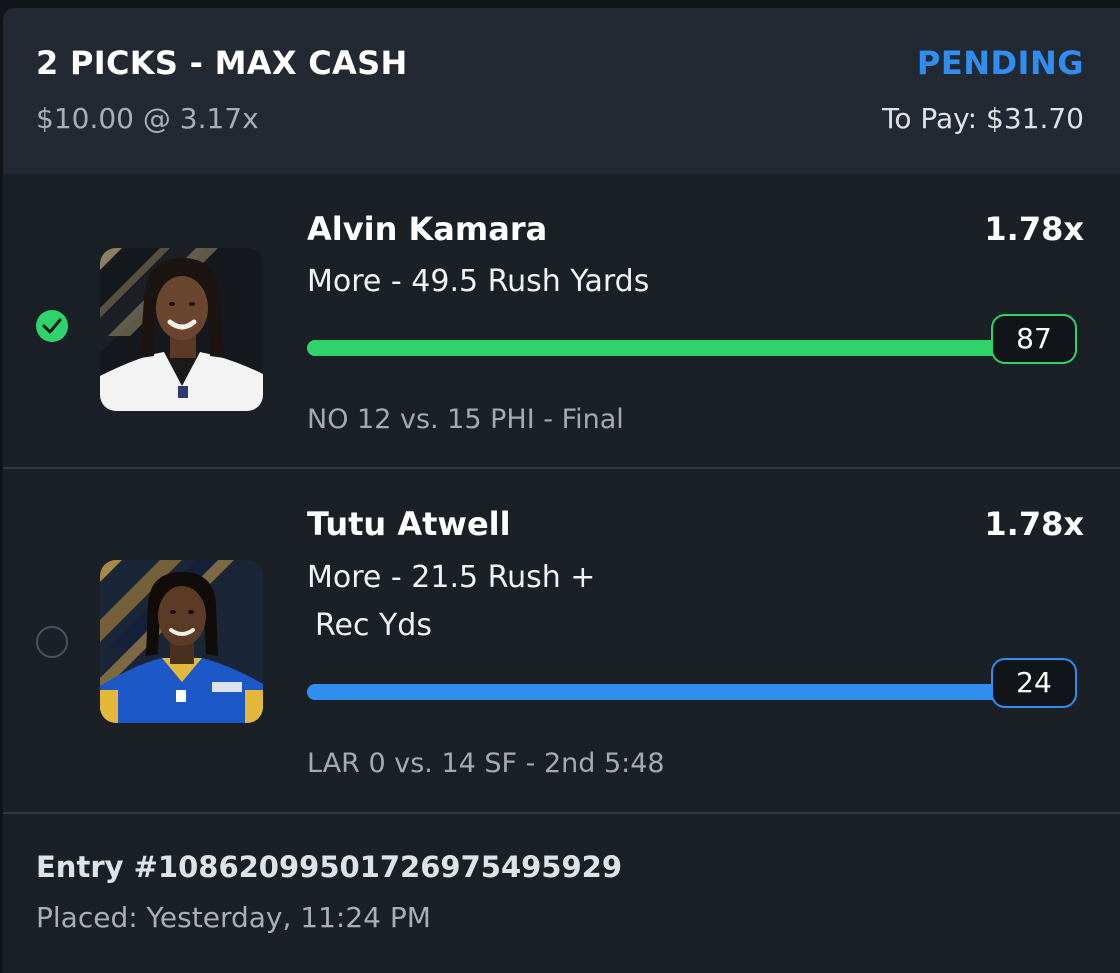 The height and width of the screenshot is (973, 1120). I want to click on pick-line: More - 49.5 Rush Yards, so click(478, 281).